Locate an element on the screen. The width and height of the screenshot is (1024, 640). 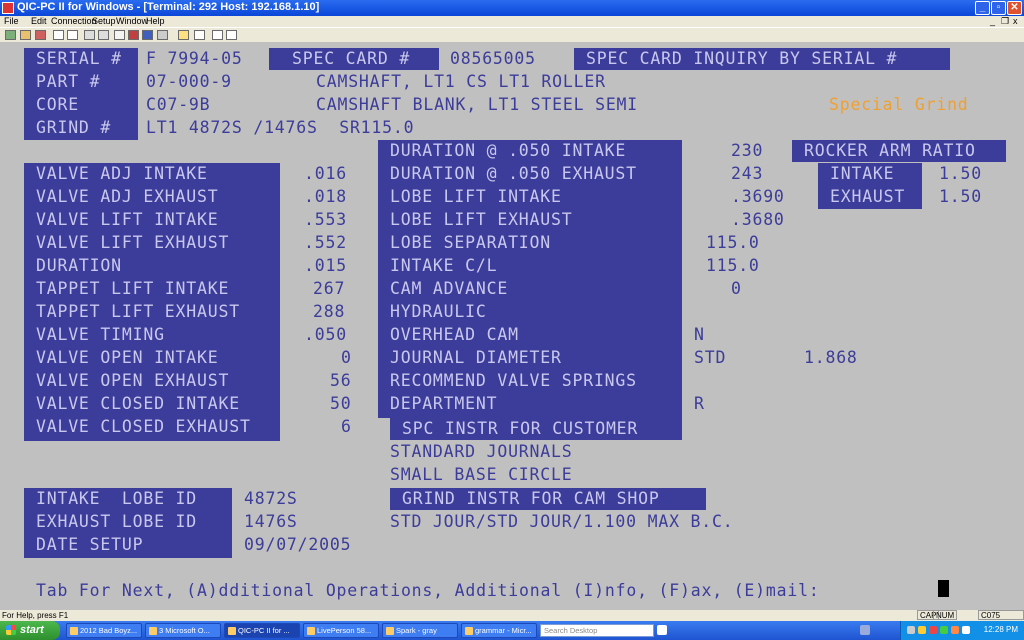
field-value: .015 is located at coordinates (325, 266).